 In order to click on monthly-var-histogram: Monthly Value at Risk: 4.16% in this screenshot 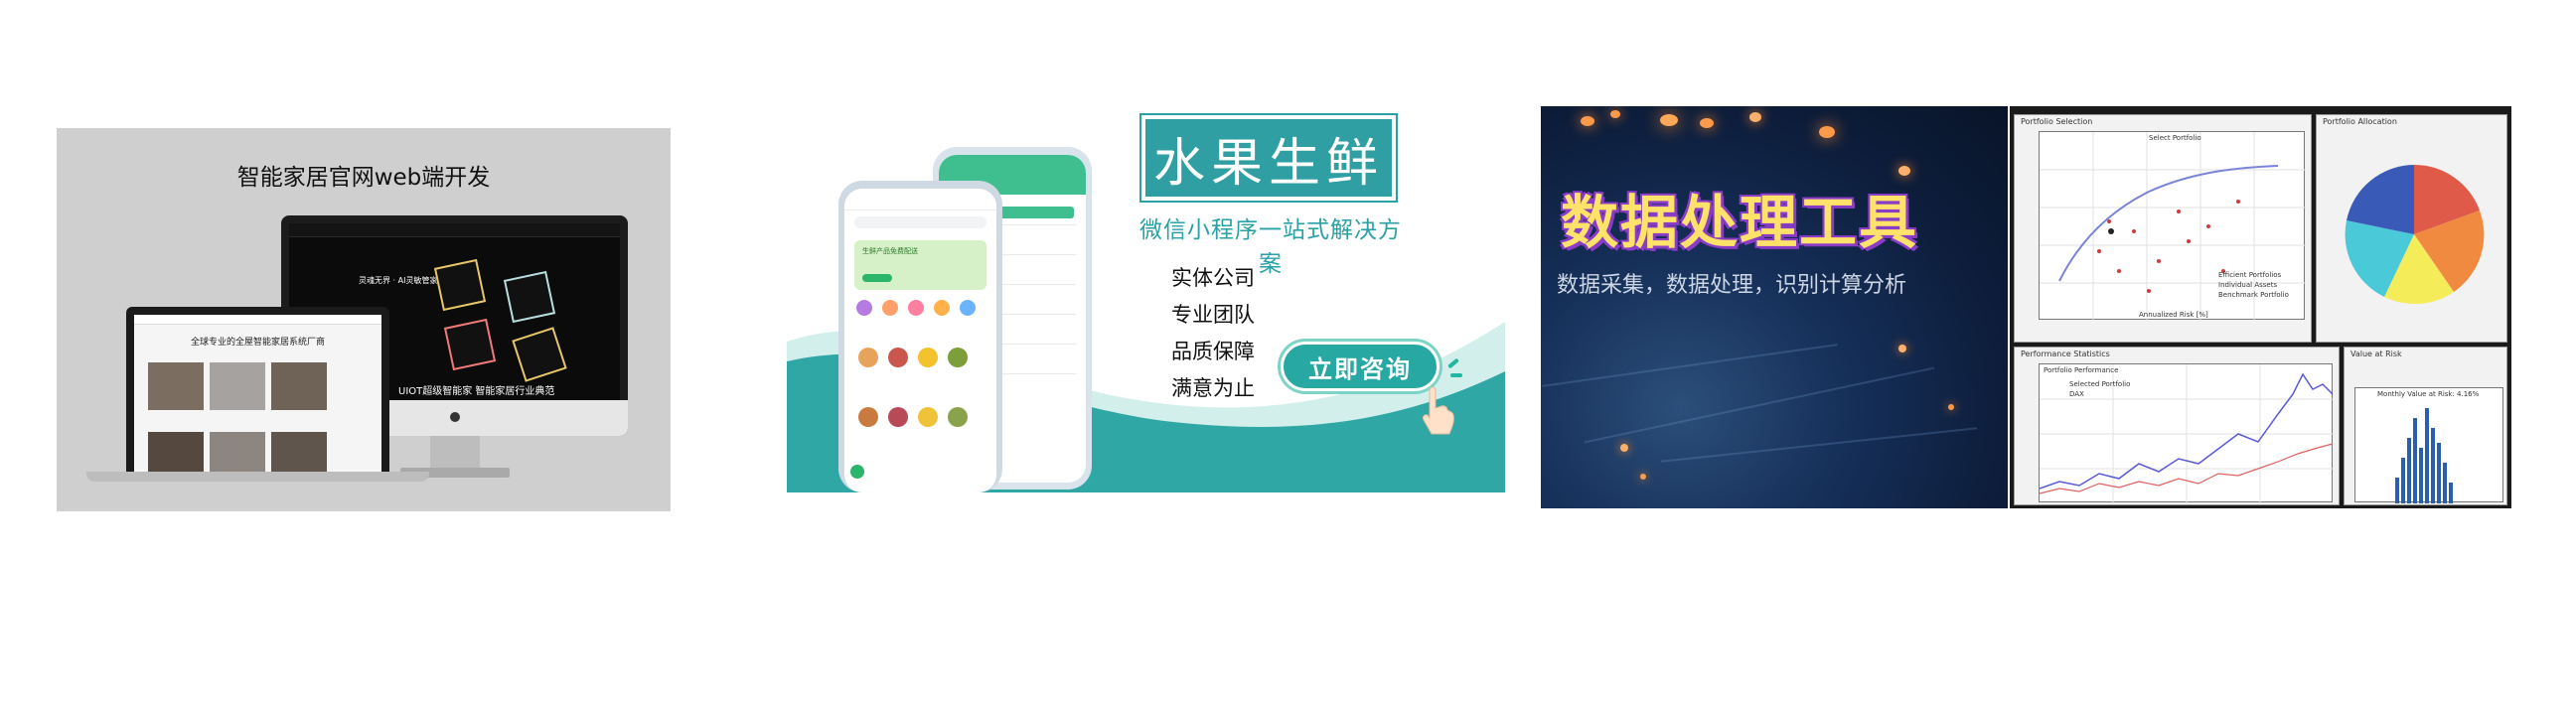, I will do `click(2428, 445)`.